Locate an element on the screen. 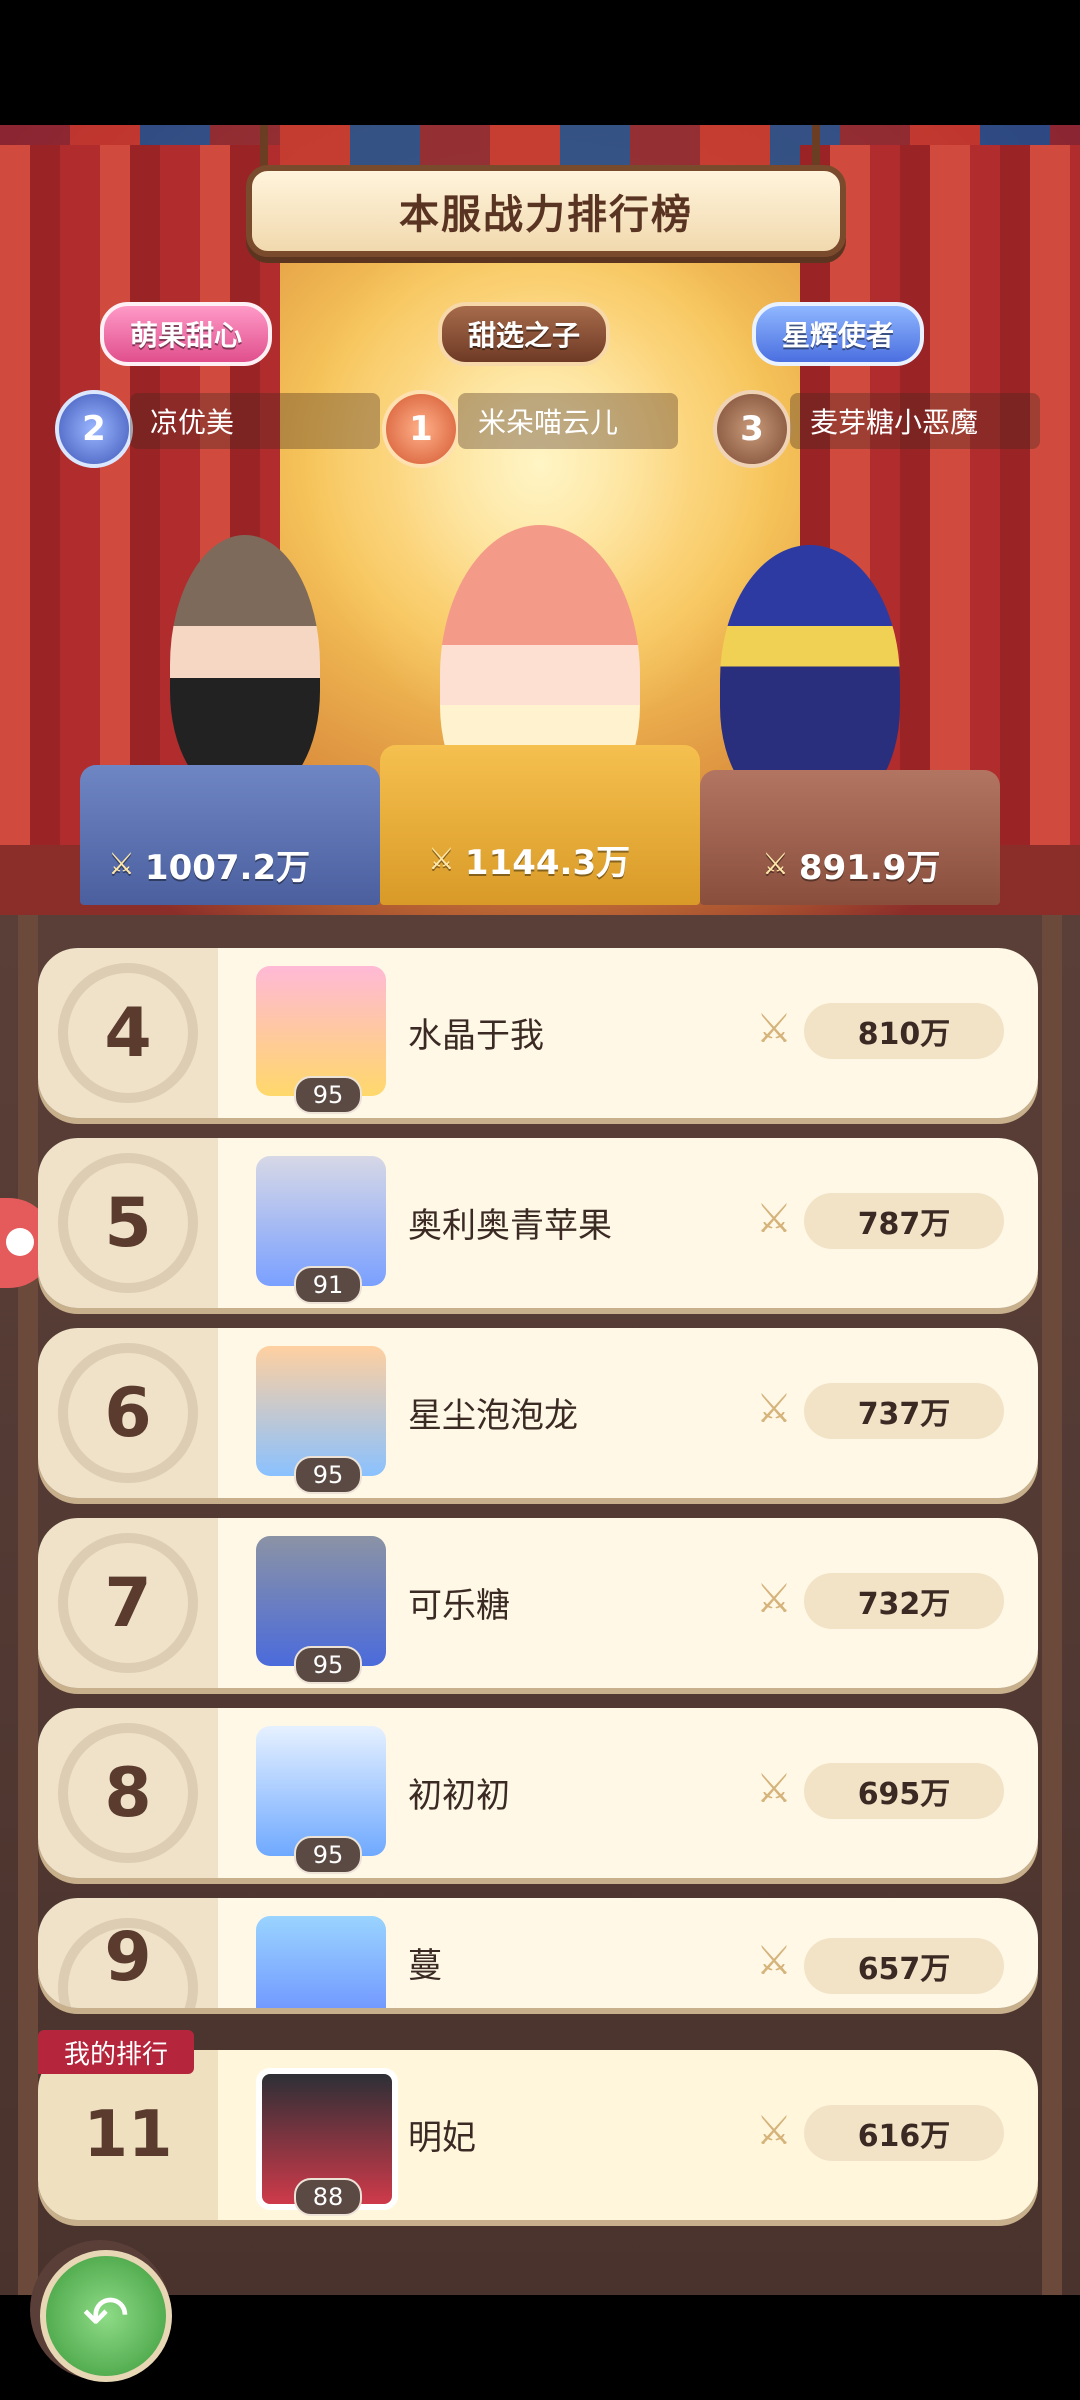 The image size is (1080, 2400). rank-number: 7 is located at coordinates (128, 1603).